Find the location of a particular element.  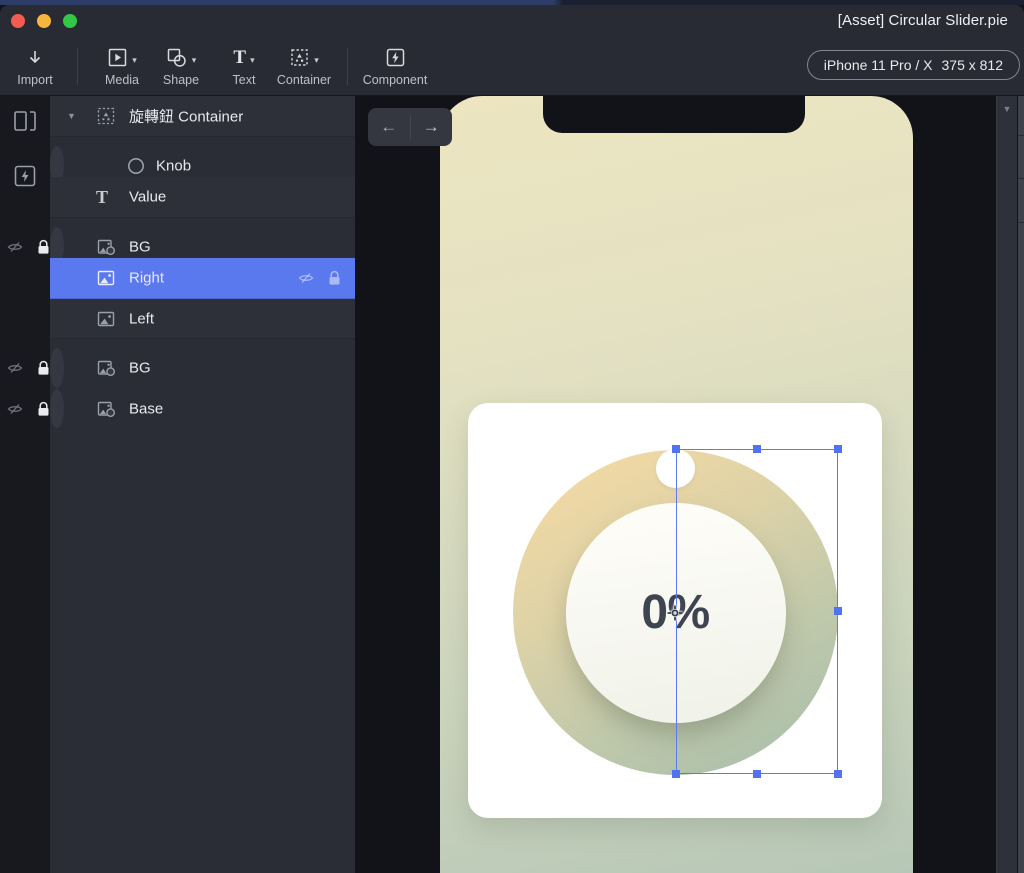

layer-row-right-selected: Right is located at coordinates (202, 278).